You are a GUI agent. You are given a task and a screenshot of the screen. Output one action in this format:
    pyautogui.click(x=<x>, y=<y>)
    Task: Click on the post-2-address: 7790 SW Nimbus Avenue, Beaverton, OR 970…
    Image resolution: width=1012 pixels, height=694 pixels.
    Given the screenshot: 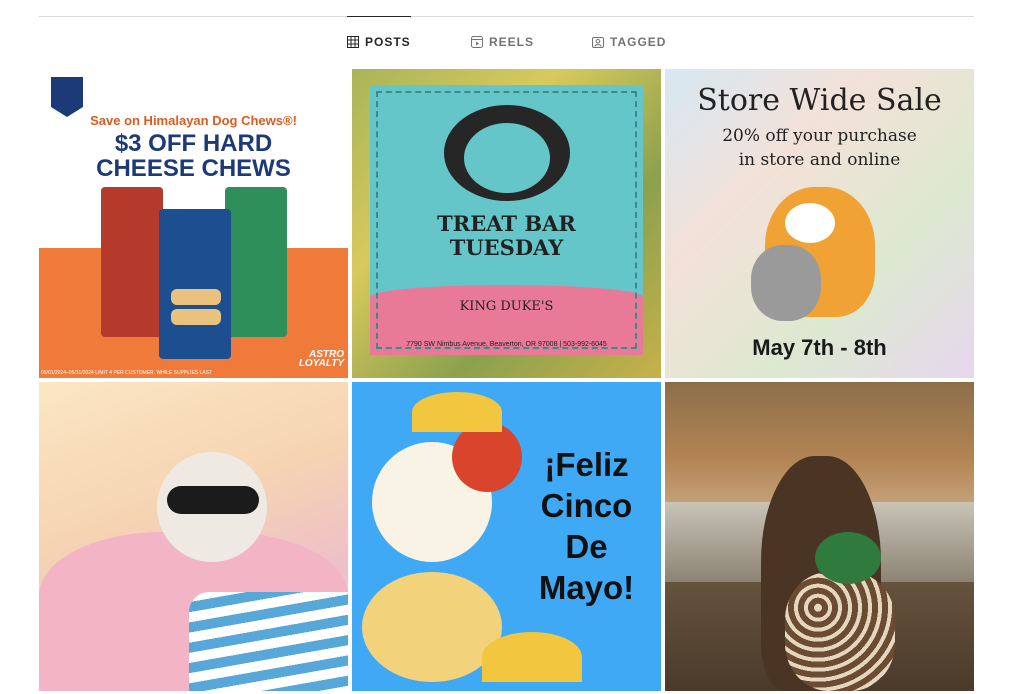 What is the action you would take?
    pyautogui.click(x=506, y=344)
    